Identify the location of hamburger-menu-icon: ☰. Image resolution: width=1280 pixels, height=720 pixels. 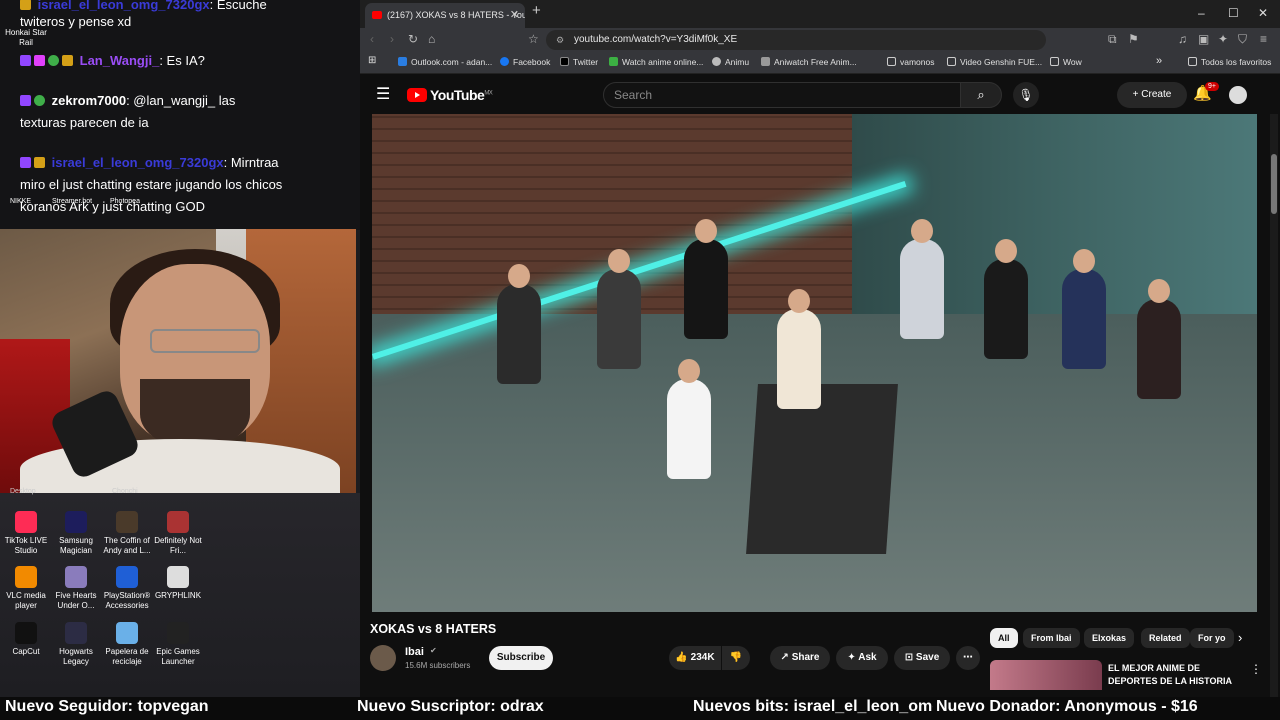
(383, 94).